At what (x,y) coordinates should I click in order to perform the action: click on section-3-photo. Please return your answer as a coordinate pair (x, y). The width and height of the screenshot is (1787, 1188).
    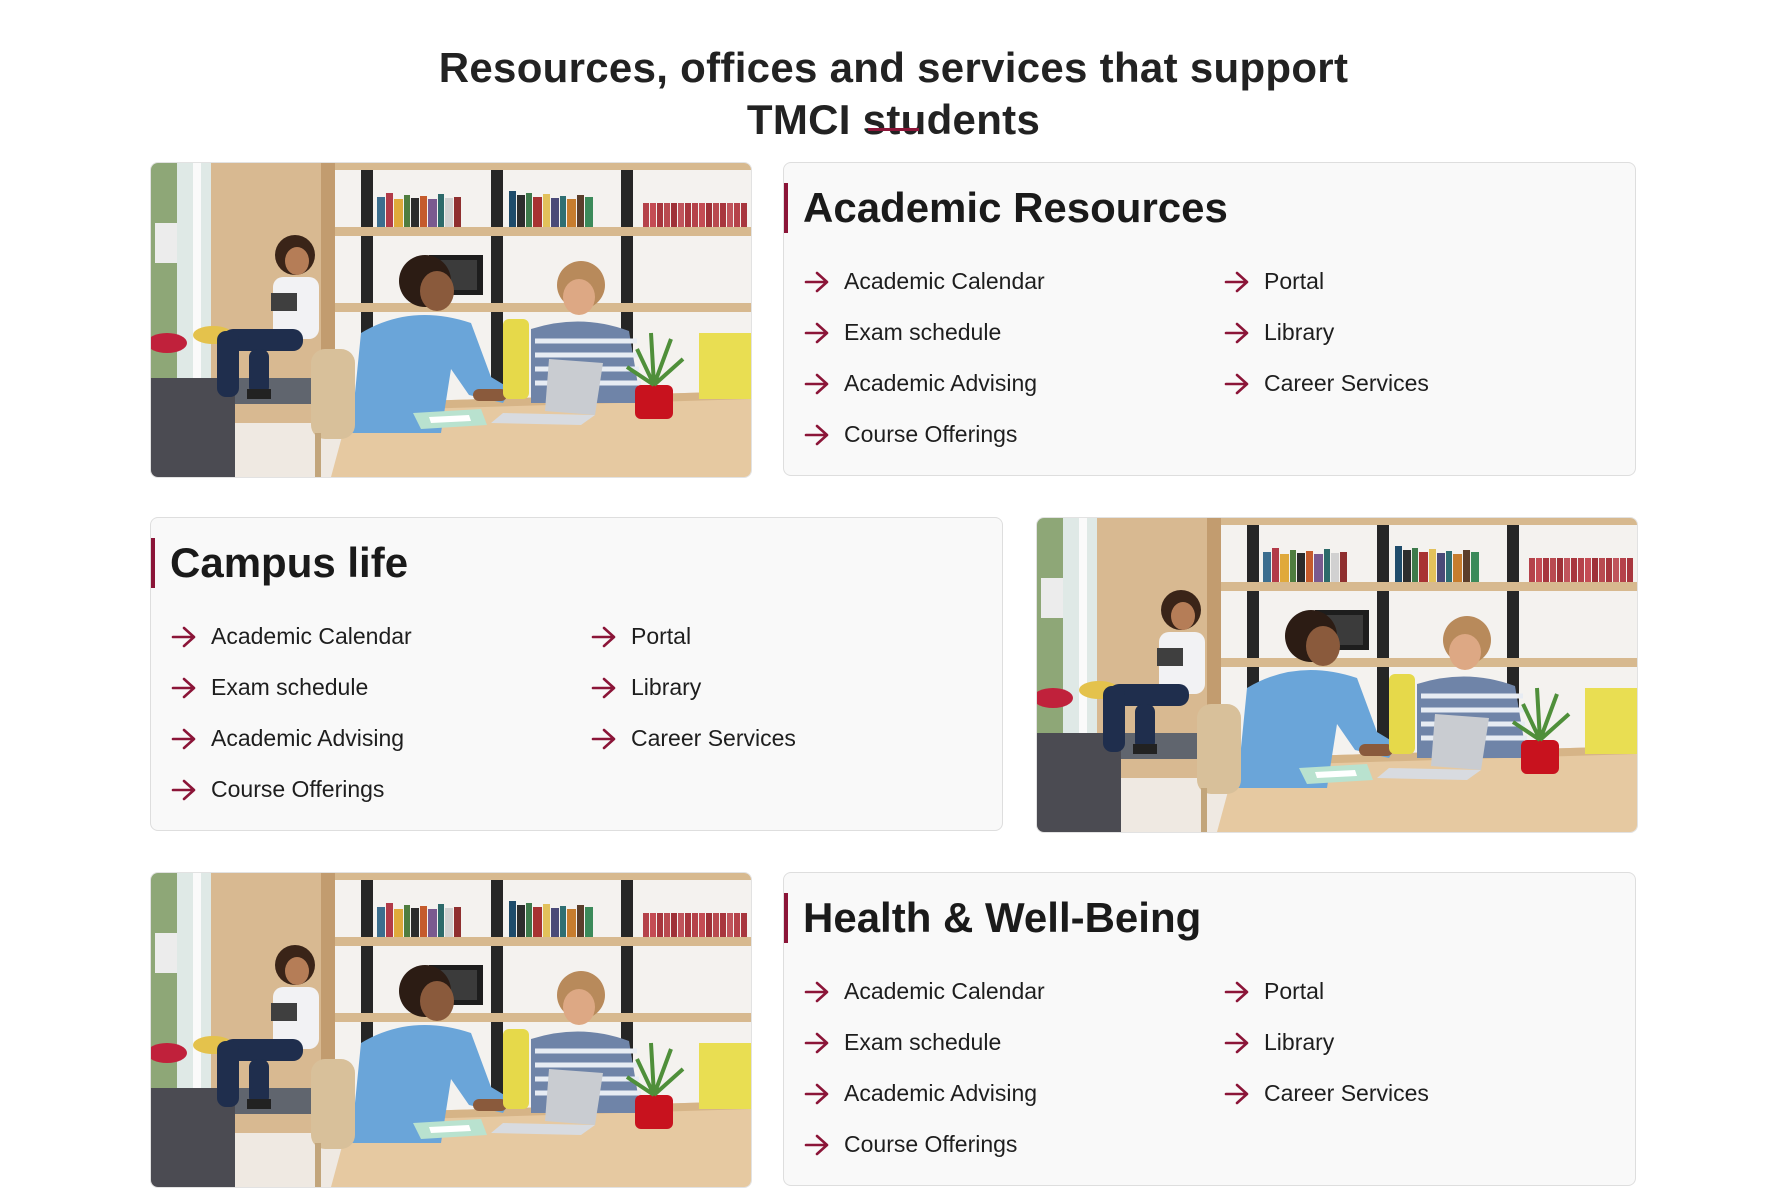
    Looking at the image, I should click on (451, 1030).